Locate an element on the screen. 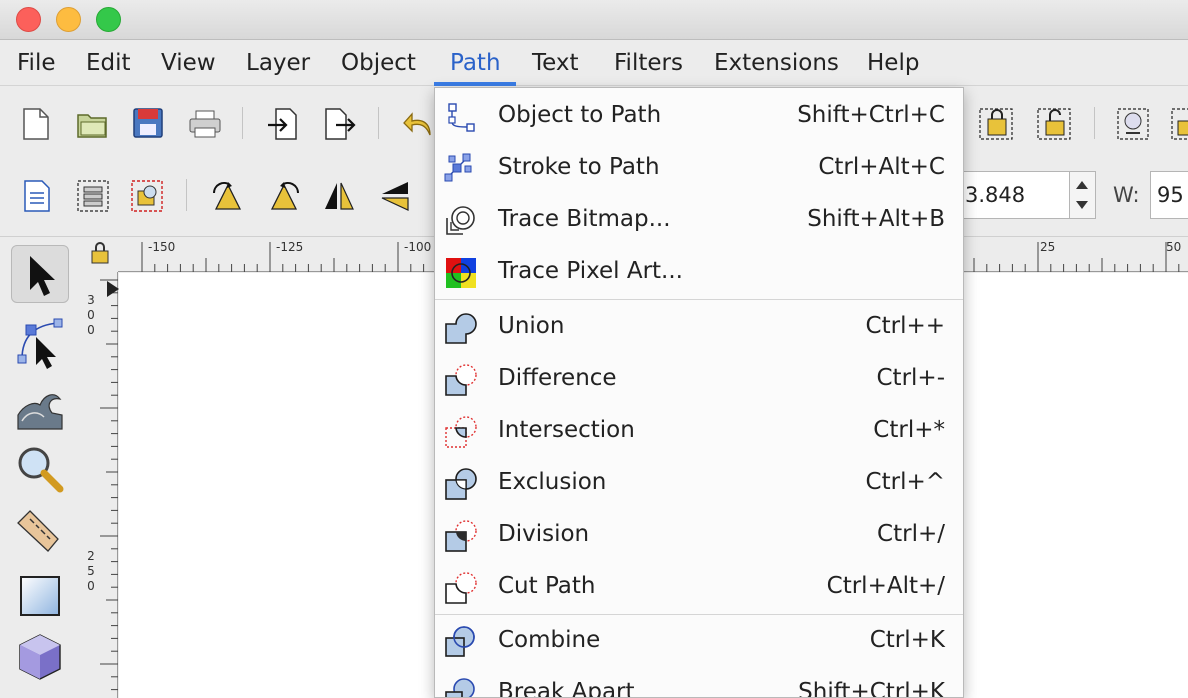 Image resolution: width=1188 pixels, height=698 pixels. menu-file: File is located at coordinates (36, 63).